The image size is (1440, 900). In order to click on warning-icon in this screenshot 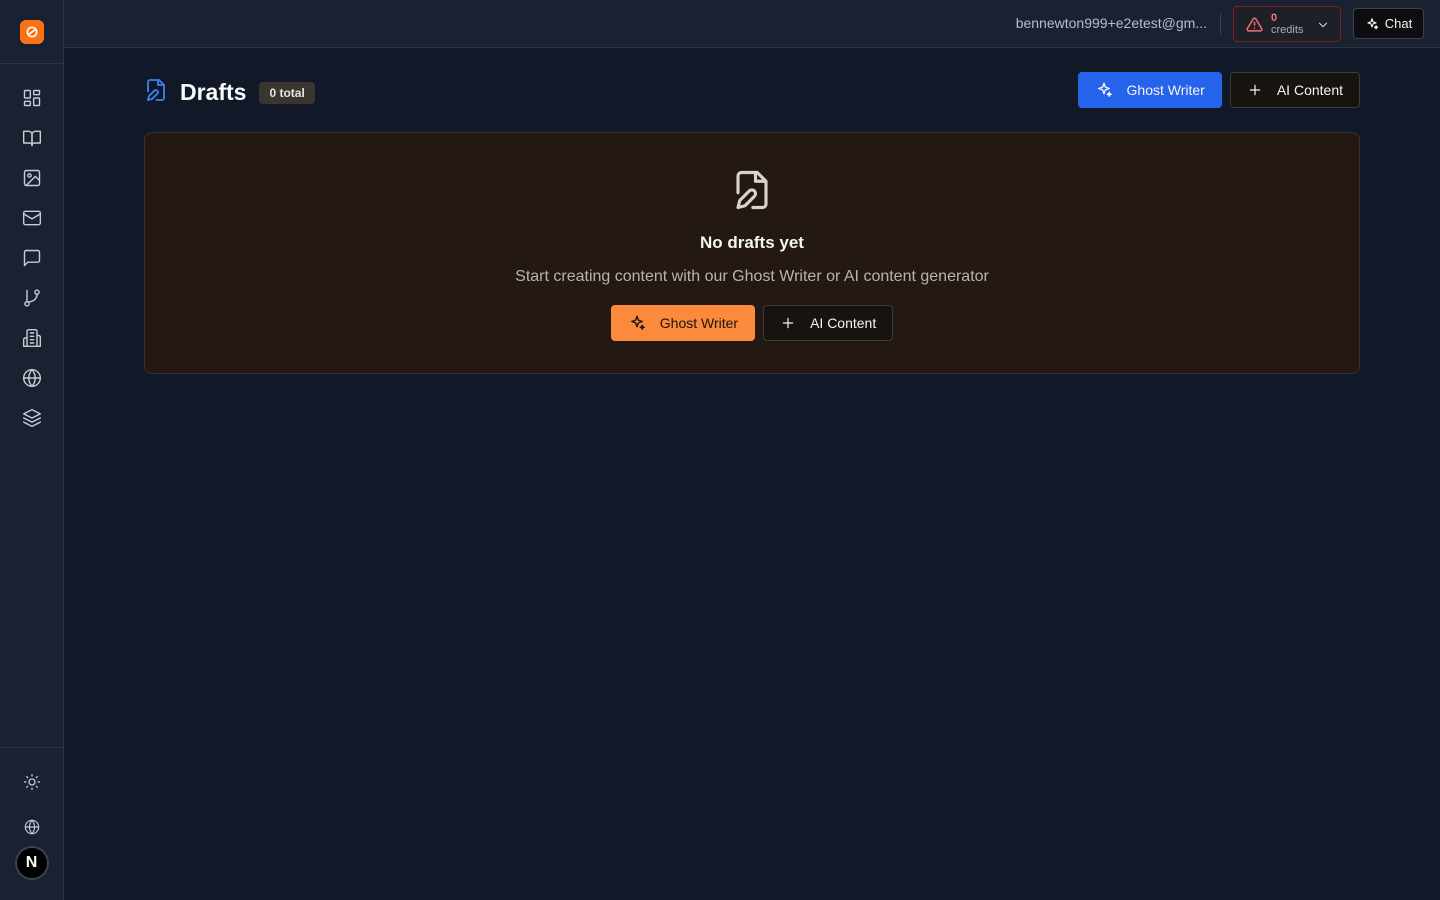, I will do `click(1254, 24)`.